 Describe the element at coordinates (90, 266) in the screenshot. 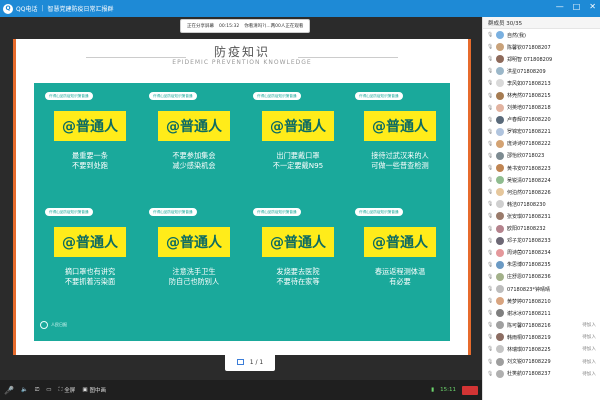

I see `tip-card-5: 许得山品防疫知识第普通 @普通人 摘口罩也有讲究 不要抓着污染面` at that location.